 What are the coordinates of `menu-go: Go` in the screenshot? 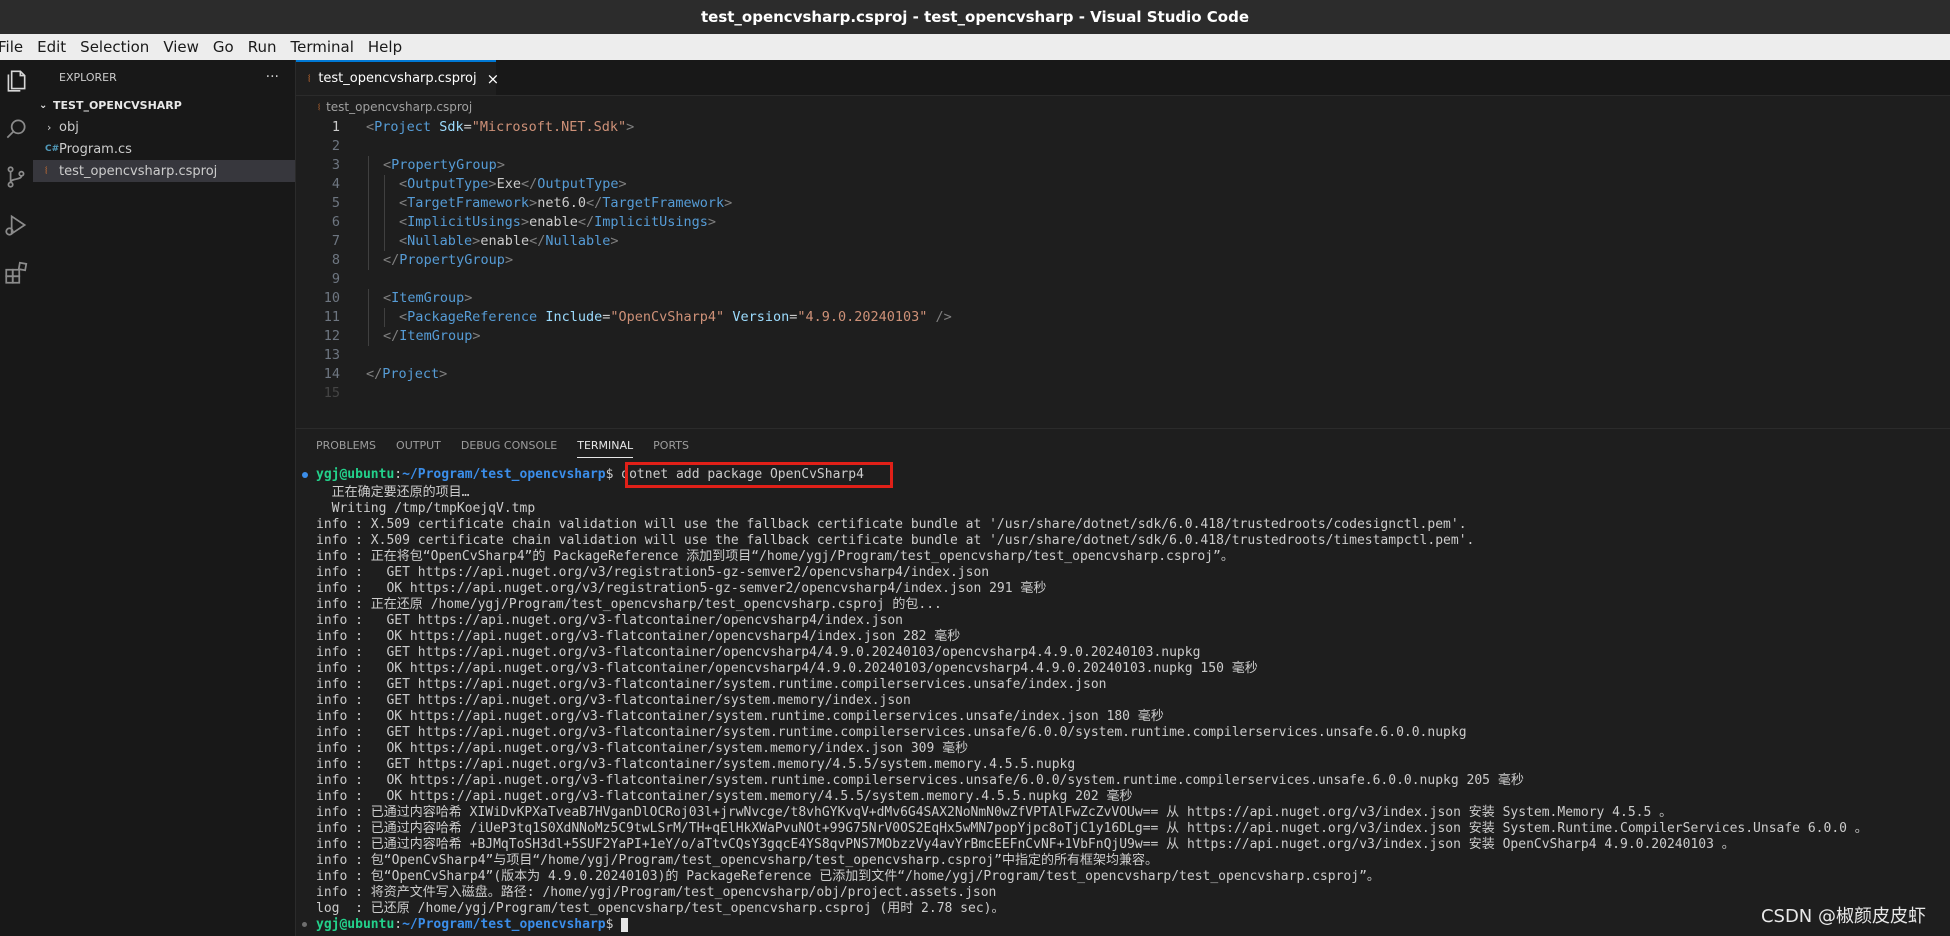 It's located at (223, 47).